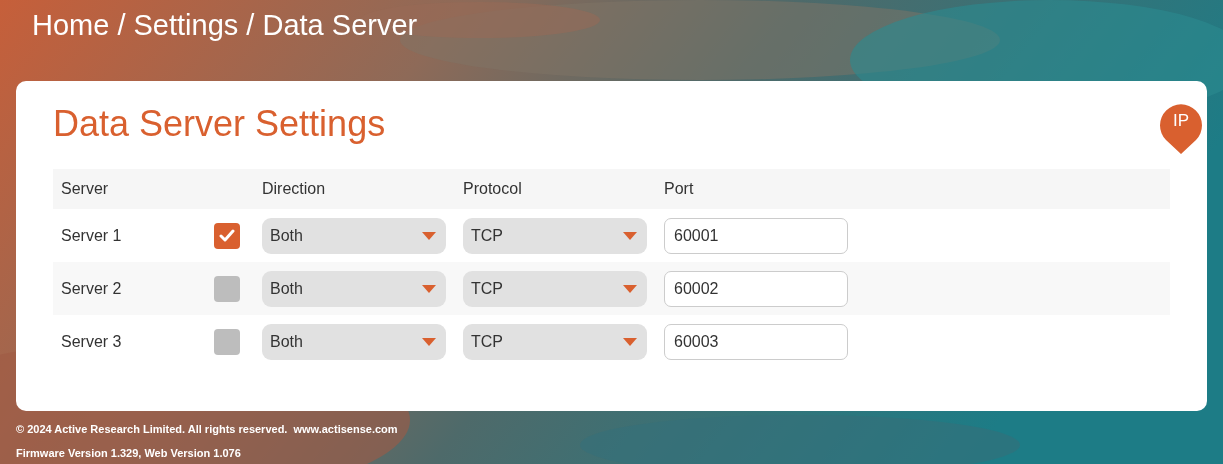 This screenshot has height=464, width=1223. Describe the element at coordinates (225, 25) in the screenshot. I see `breadcrumb: Home / Settings / Data Server` at that location.